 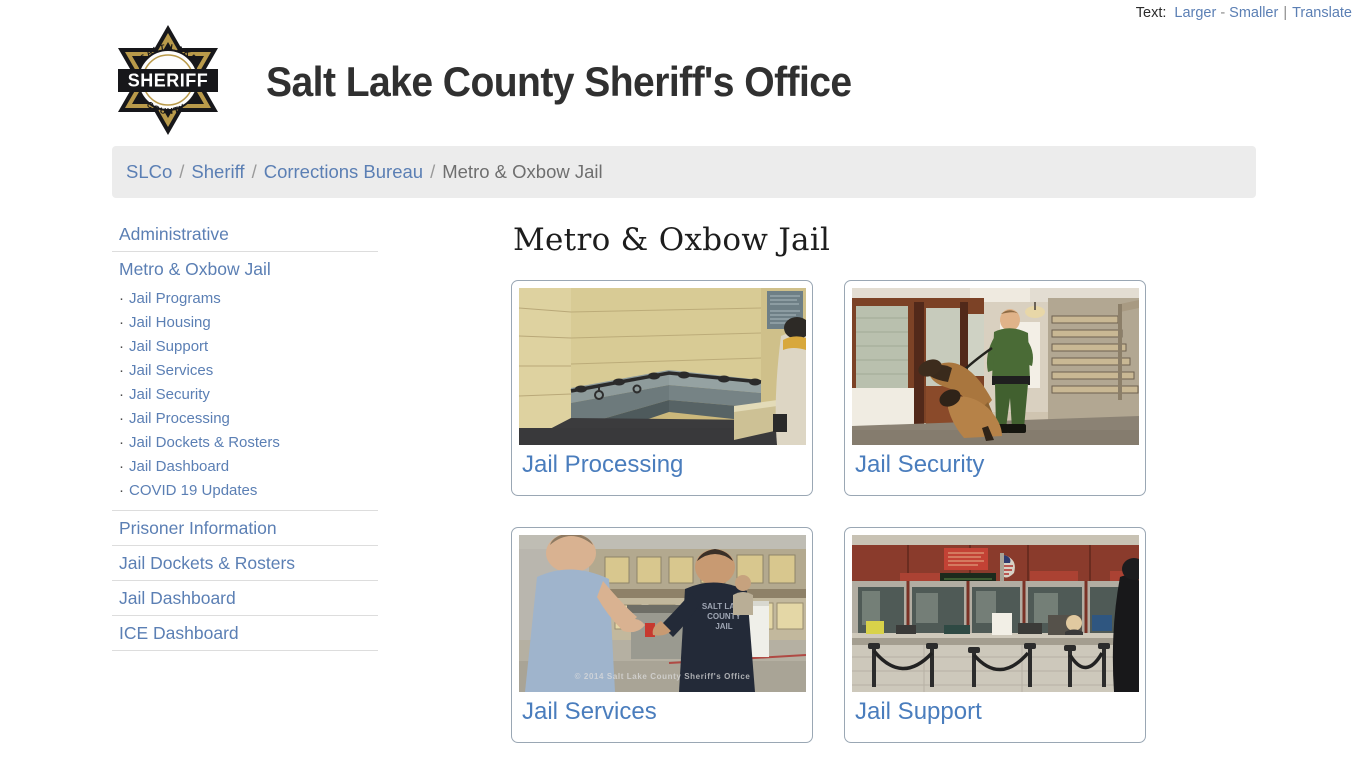 I want to click on sidebar-item-jail-processing: Jail Processing, so click(x=179, y=418).